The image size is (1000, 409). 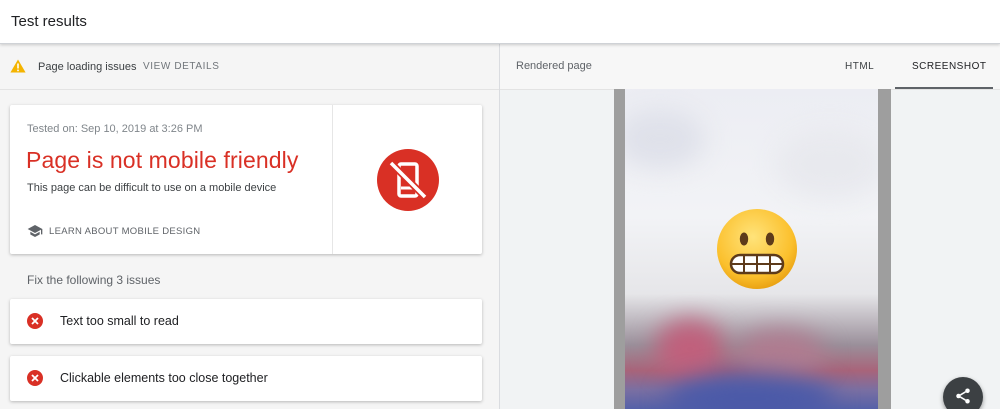 I want to click on result-headline: Page is not mobile friendly, so click(x=162, y=160).